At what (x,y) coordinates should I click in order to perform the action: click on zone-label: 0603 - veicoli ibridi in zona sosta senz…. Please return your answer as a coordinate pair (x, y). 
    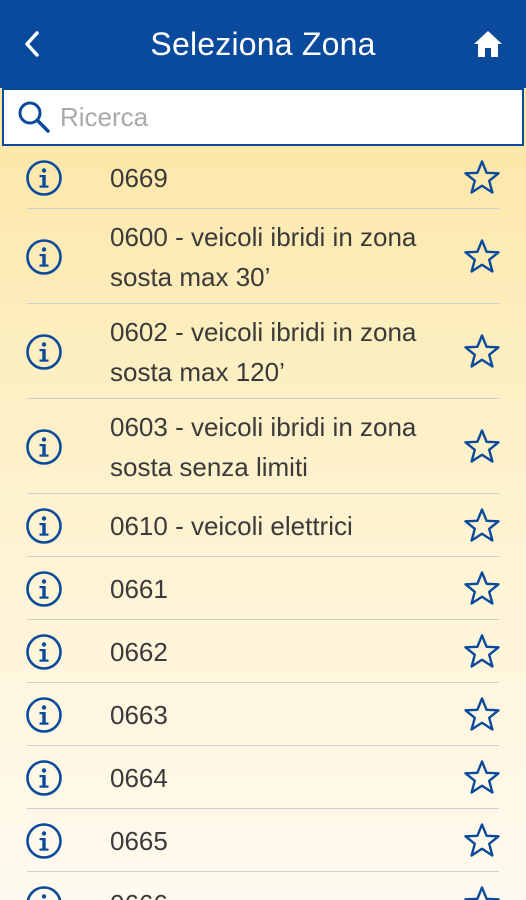
    Looking at the image, I should click on (263, 446).